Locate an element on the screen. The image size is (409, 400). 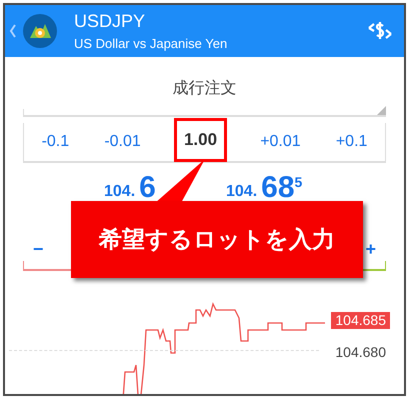
app-logo-icon is located at coordinates (40, 31).